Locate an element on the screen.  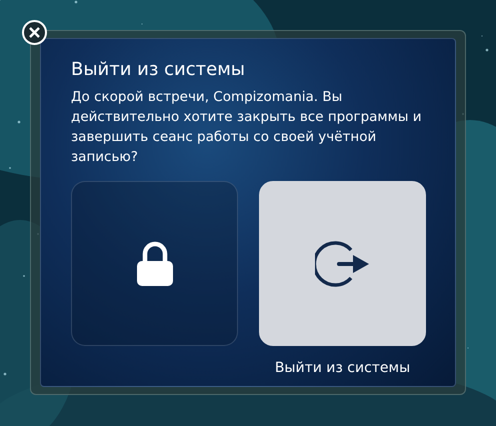
lock-button is located at coordinates (154, 263).